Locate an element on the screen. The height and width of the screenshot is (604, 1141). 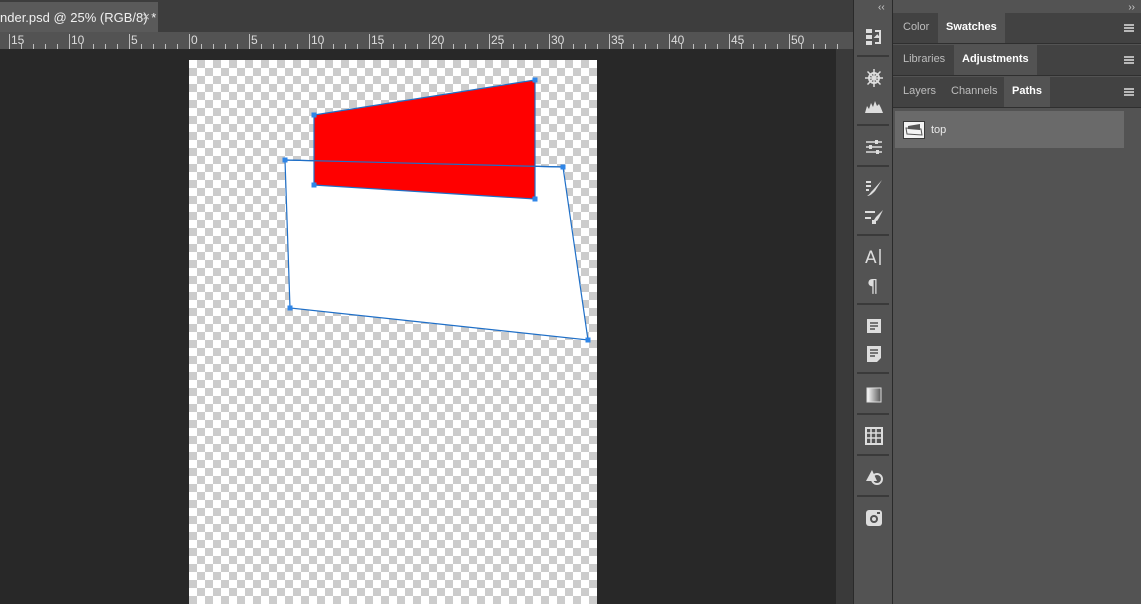
ruler-ticks is located at coordinates (423, 41).